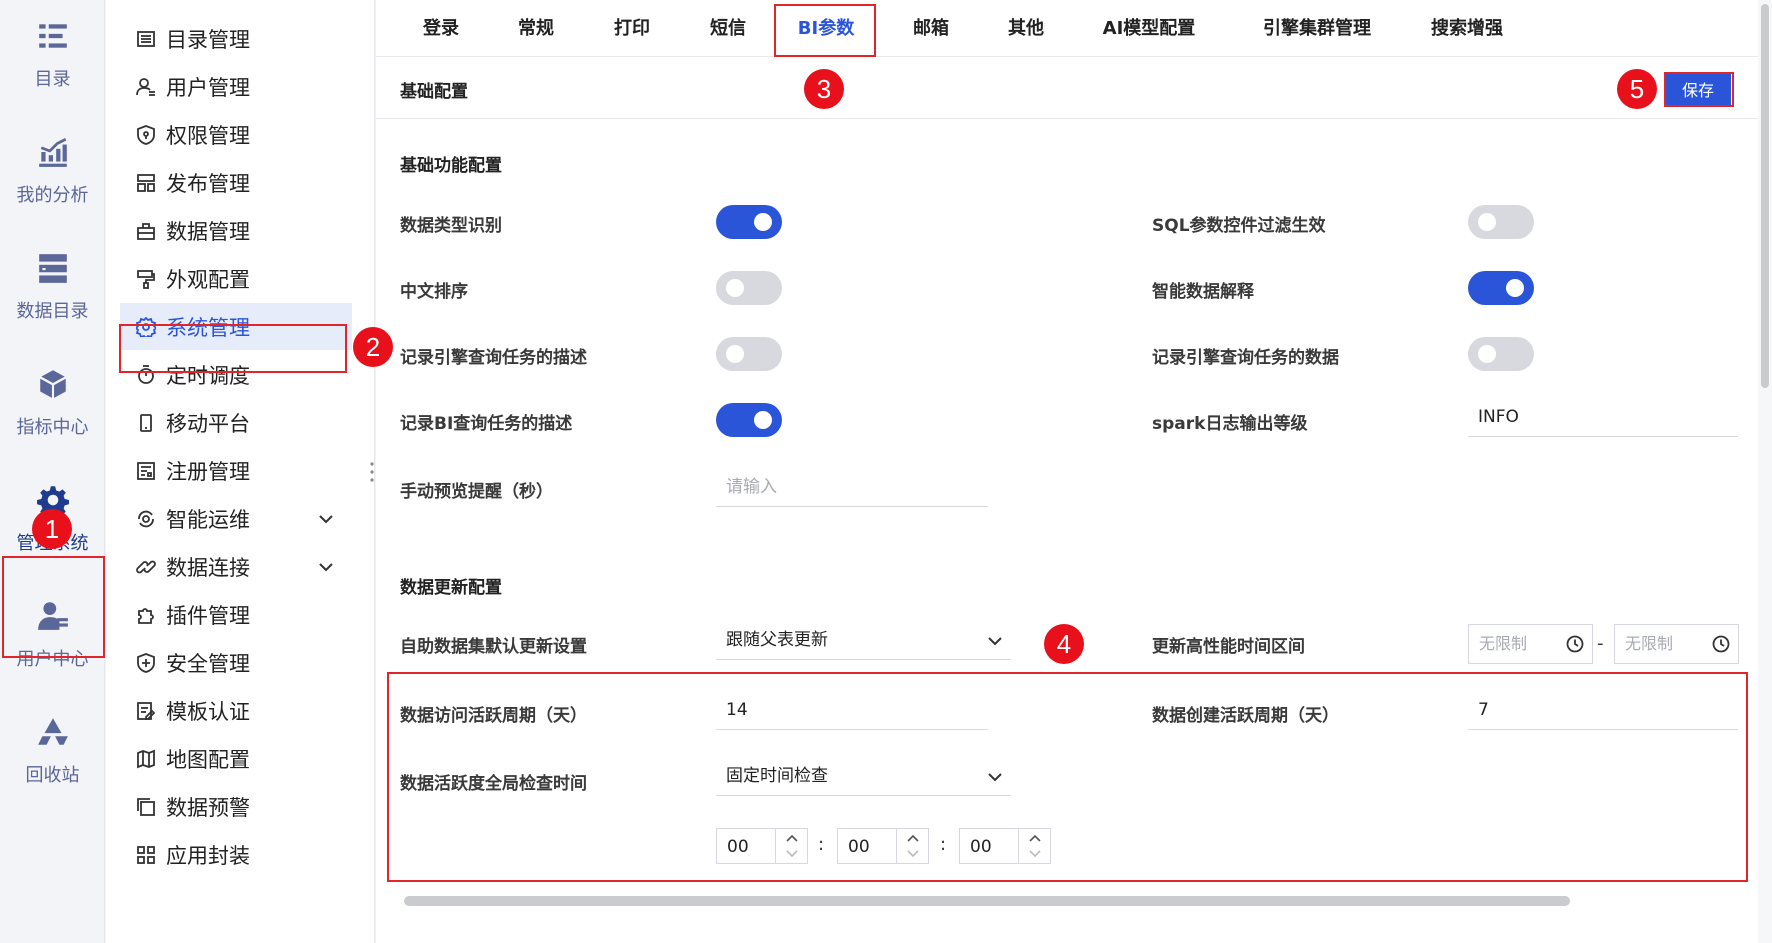 This screenshot has width=1772, height=943. I want to click on nav-item-smart-ops: 智能运维, so click(236, 518).